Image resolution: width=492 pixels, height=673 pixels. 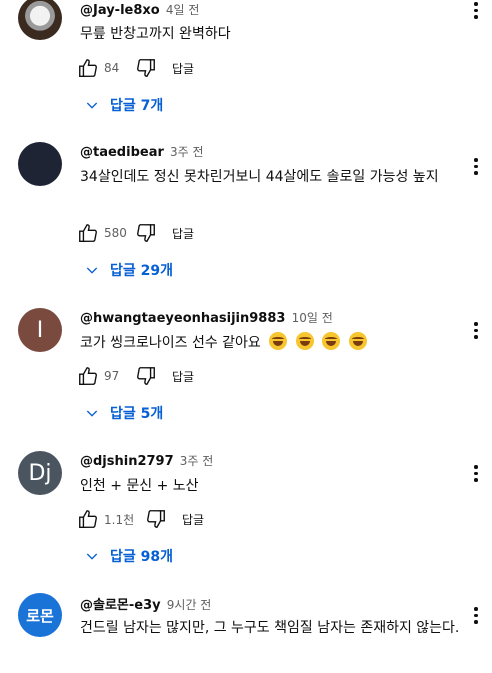 I want to click on comment-actions: 580 답글, so click(x=135, y=233).